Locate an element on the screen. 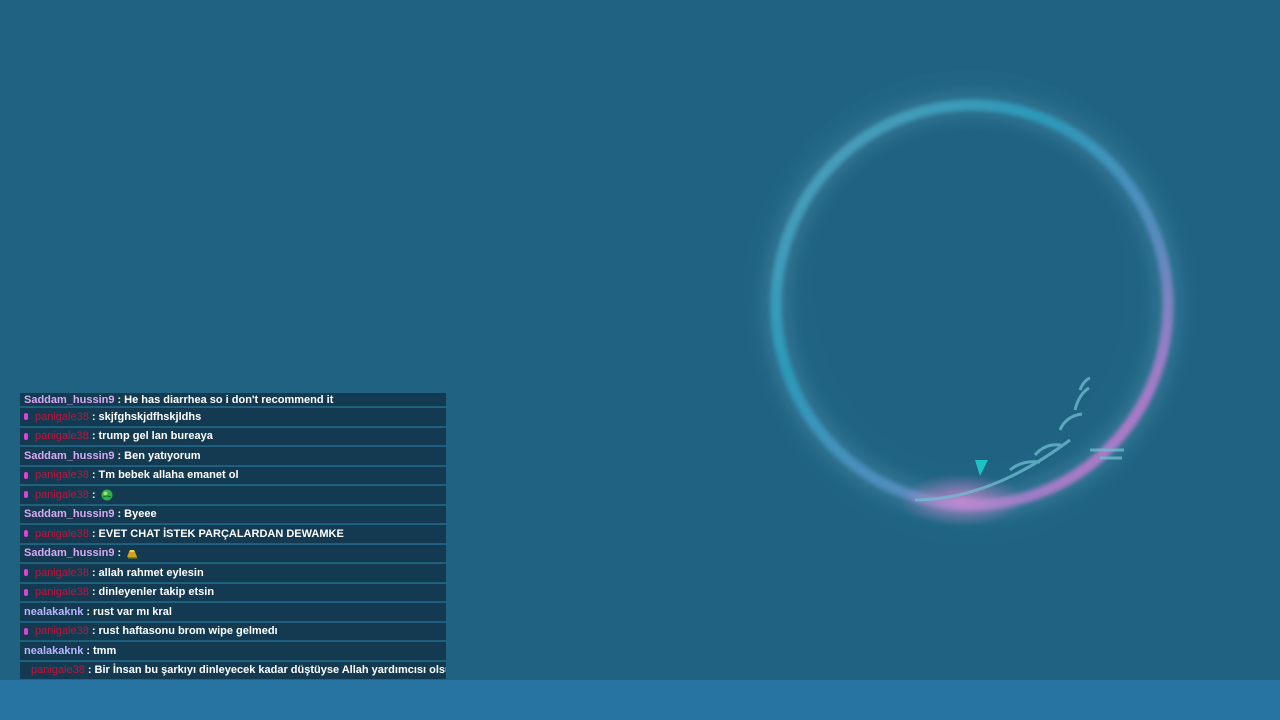 This screenshot has height=720, width=1280. green-globe-emote is located at coordinates (107, 495).